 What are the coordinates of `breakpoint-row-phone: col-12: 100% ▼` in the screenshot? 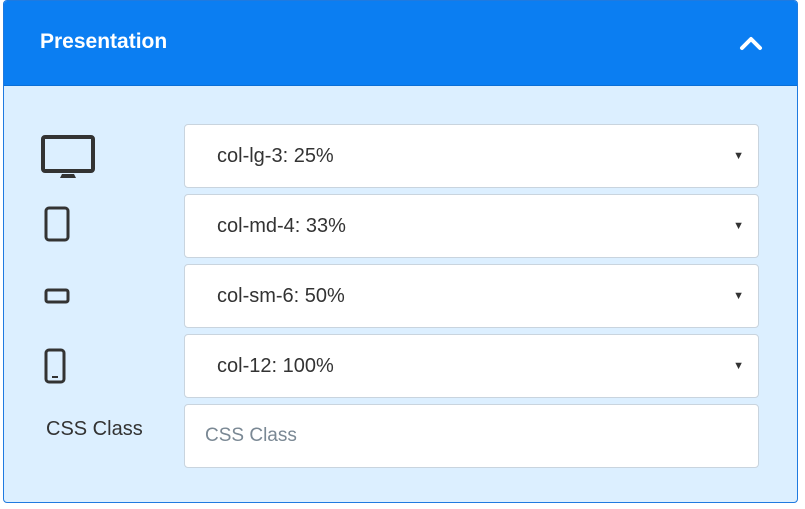 It's located at (400, 366).